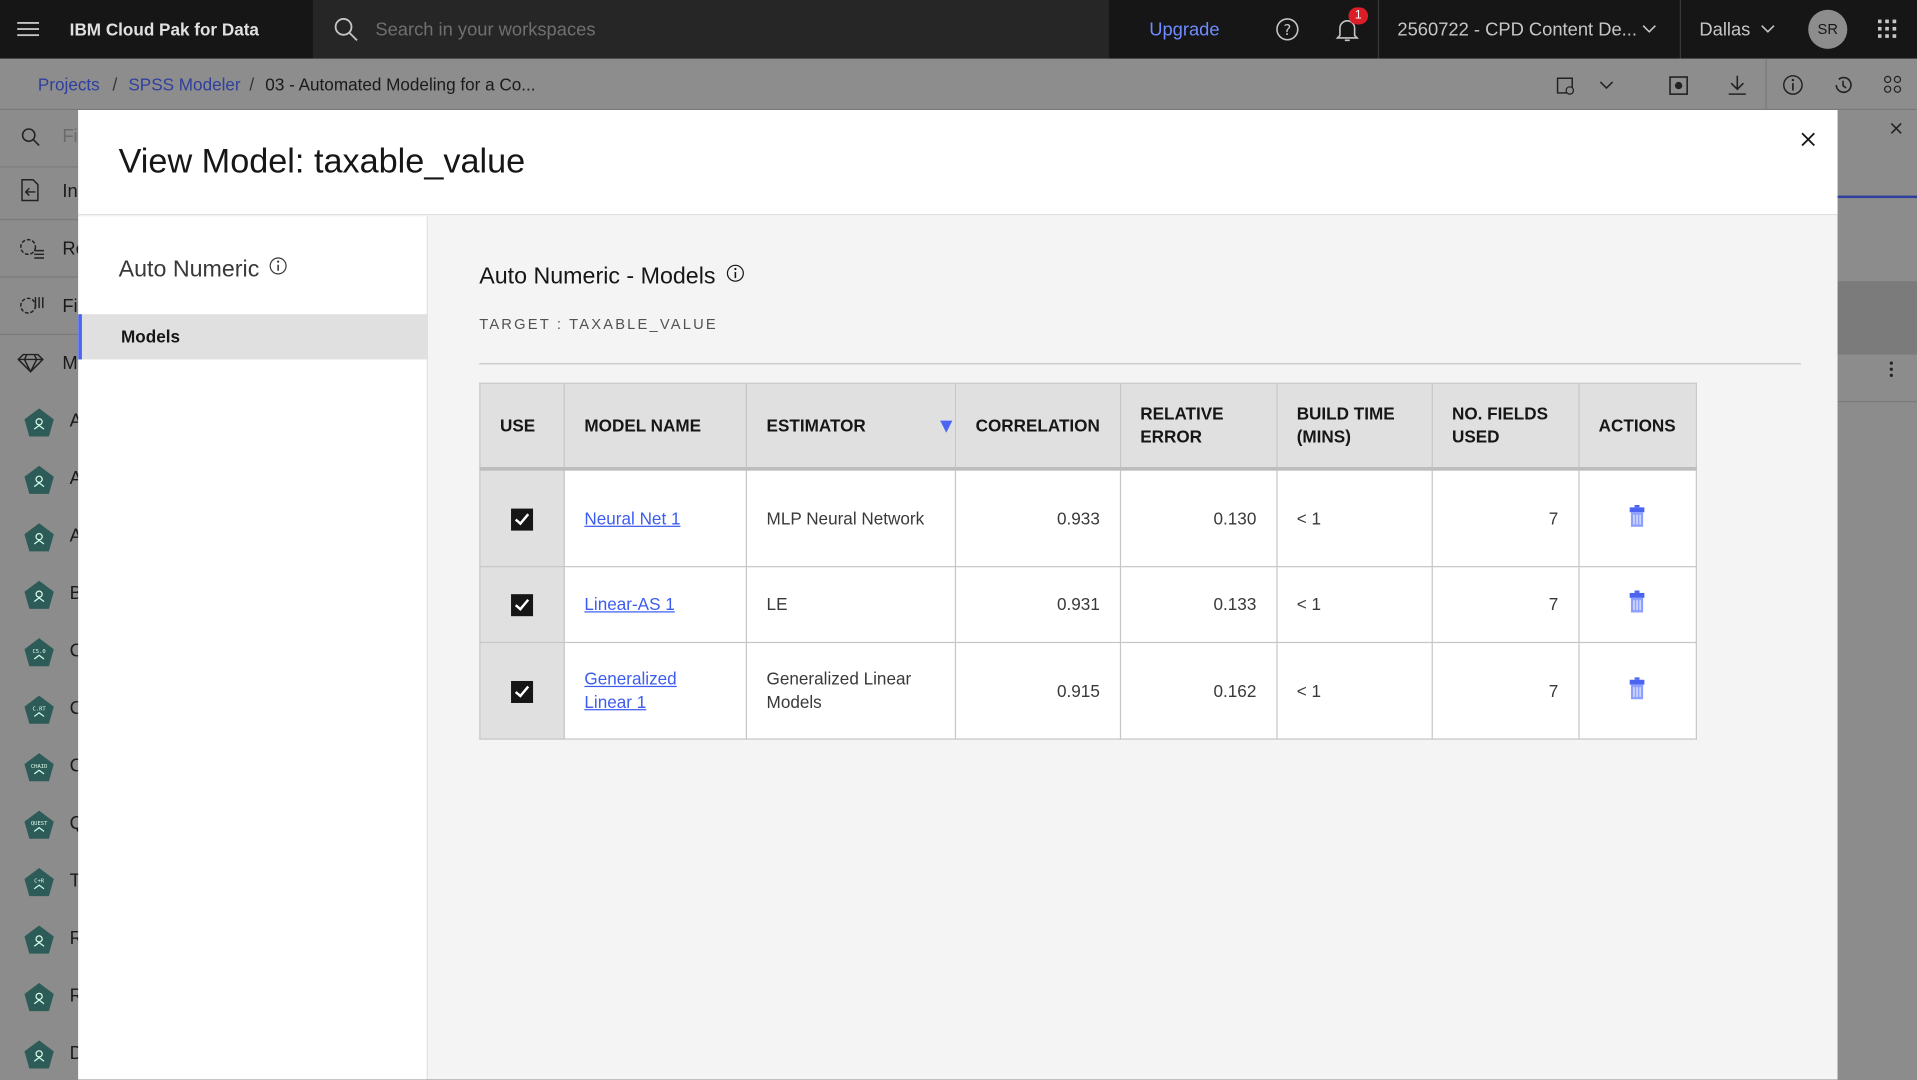  I want to click on relative-error-cell: 0.133, so click(1198, 605).